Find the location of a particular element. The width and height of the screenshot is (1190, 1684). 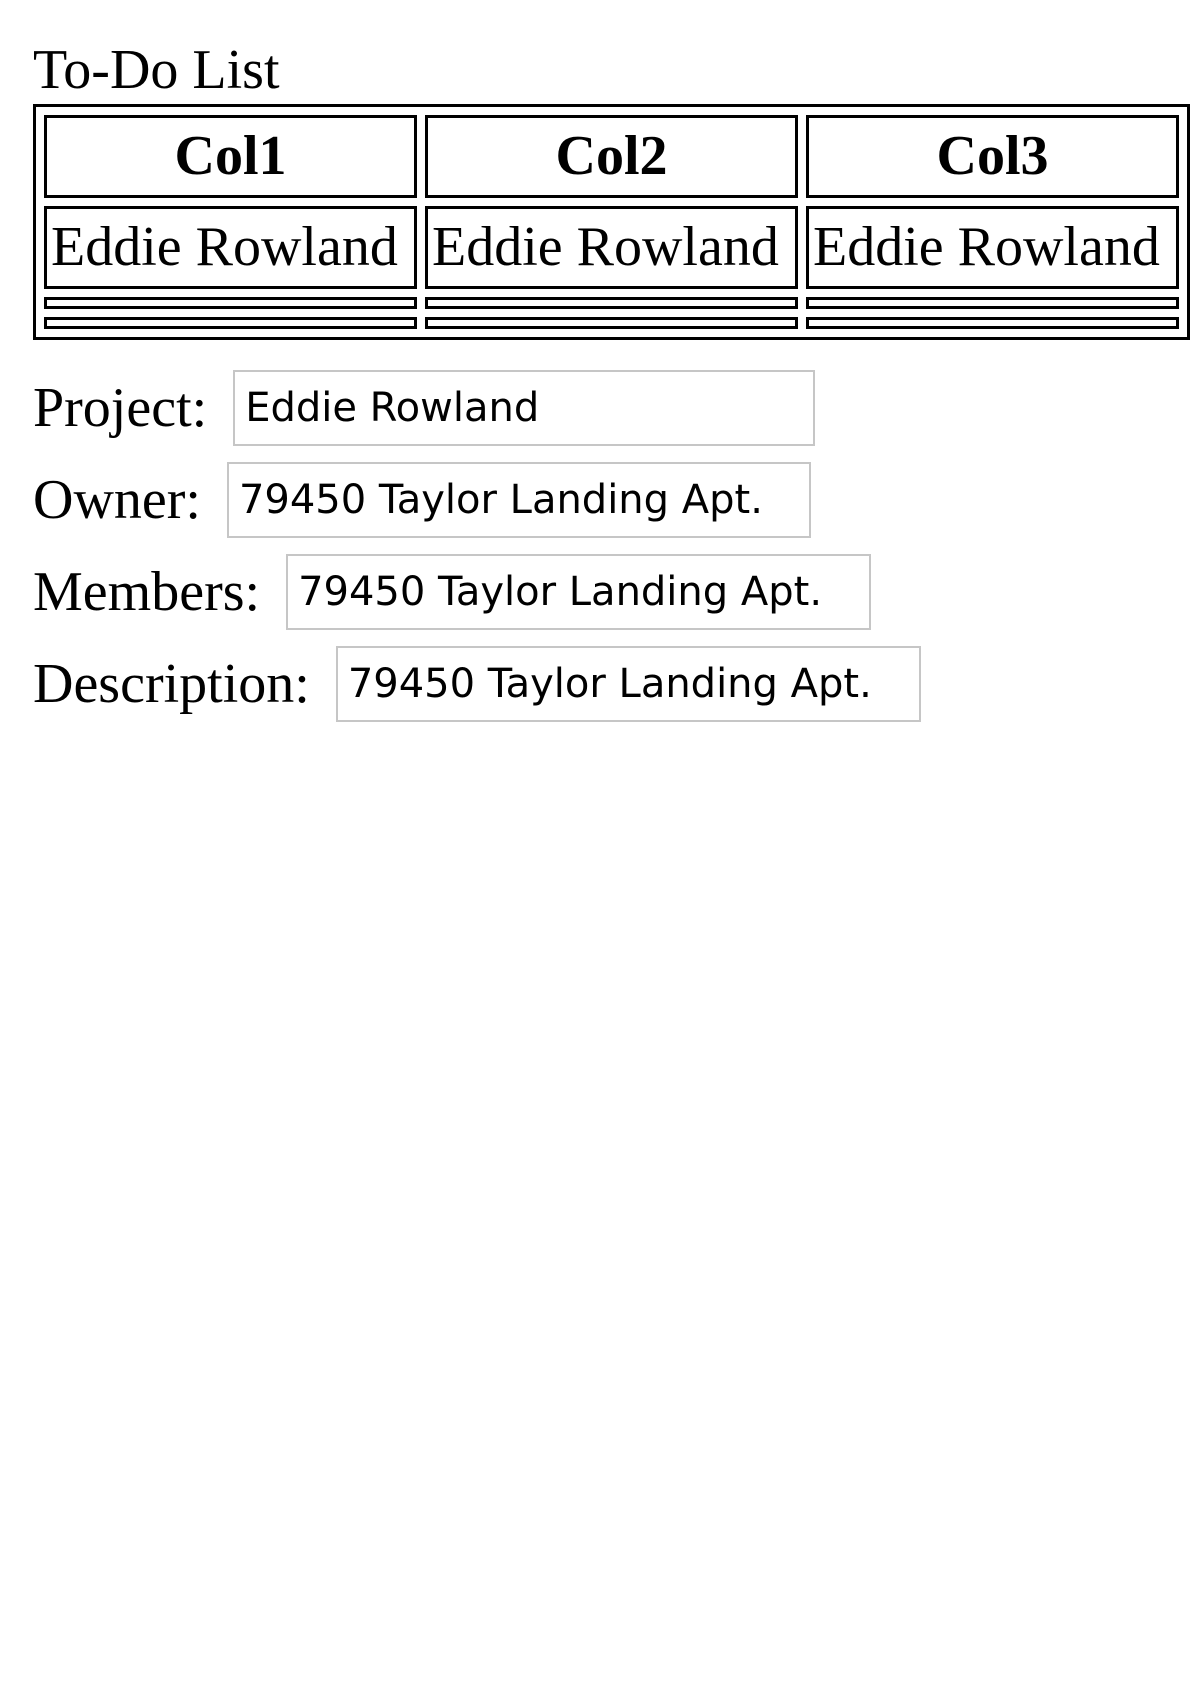

table-cell-col2: Eddie Rowland is located at coordinates (611, 247).